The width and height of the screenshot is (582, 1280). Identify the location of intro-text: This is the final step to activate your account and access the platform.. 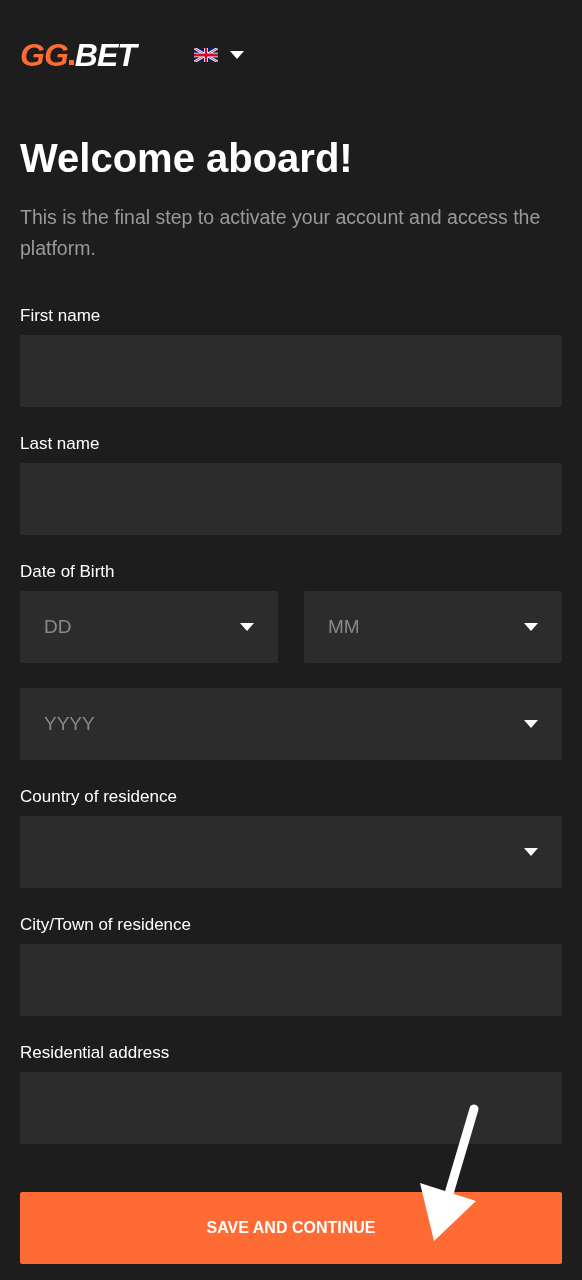
(281, 233).